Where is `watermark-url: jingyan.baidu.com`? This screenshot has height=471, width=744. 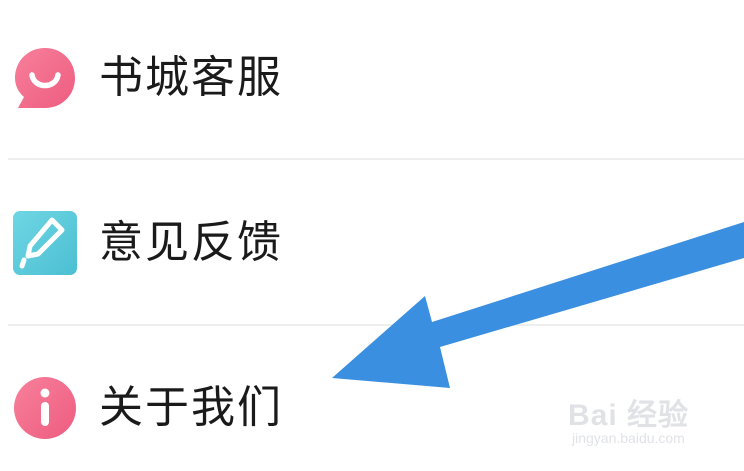 watermark-url: jingyan.baidu.com is located at coordinates (628, 438).